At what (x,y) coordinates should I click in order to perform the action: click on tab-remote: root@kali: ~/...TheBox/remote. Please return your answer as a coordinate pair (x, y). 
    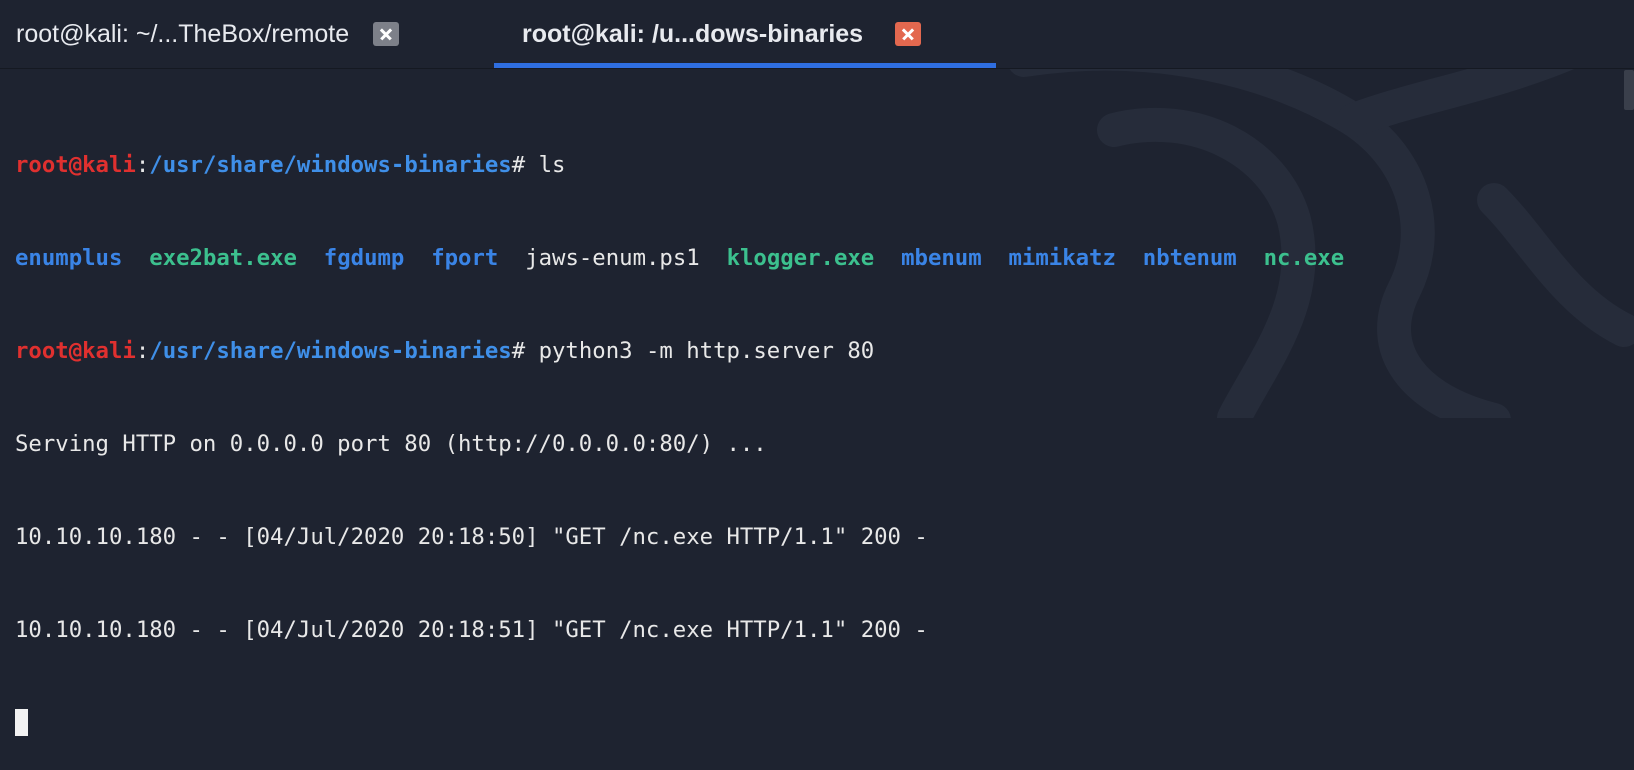
    Looking at the image, I should click on (208, 34).